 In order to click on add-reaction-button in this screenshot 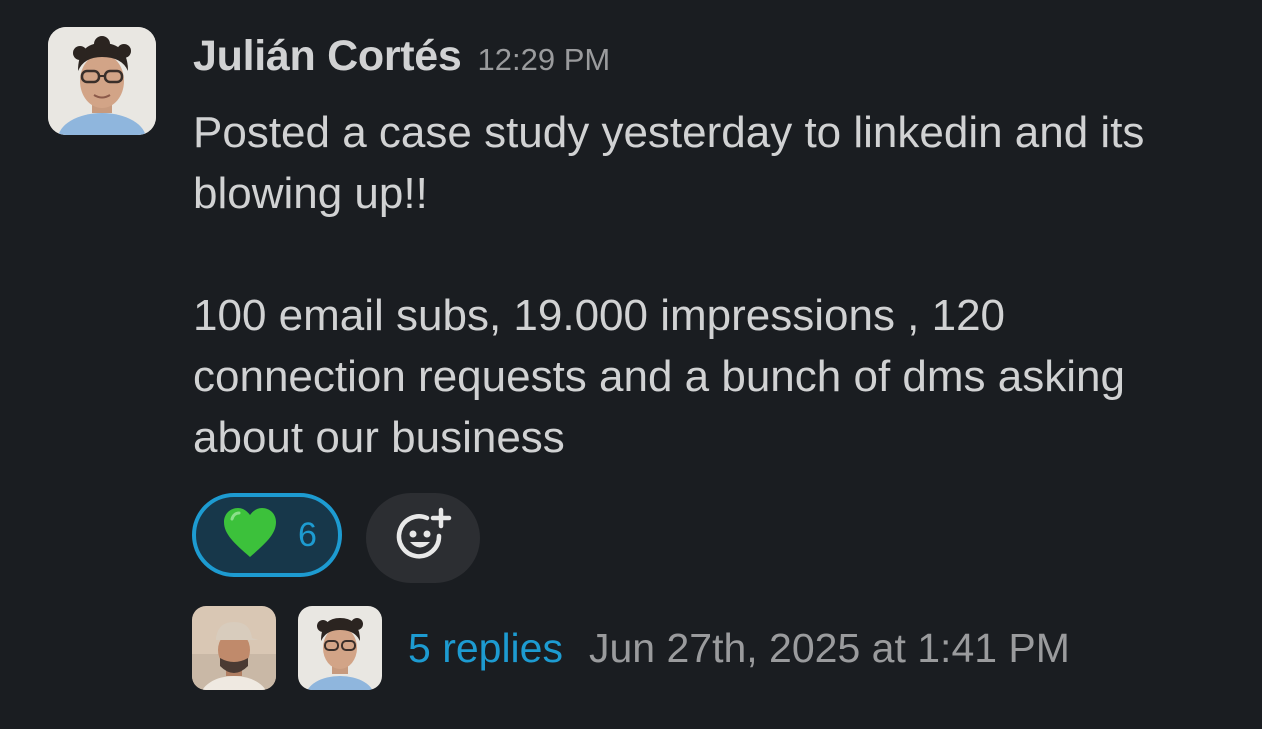, I will do `click(423, 538)`.